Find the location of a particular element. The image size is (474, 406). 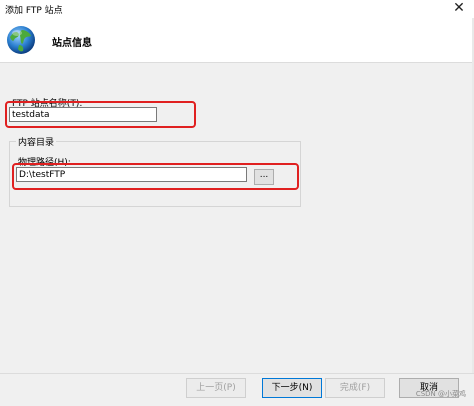

page-header: 站点信息 is located at coordinates (237, 40).